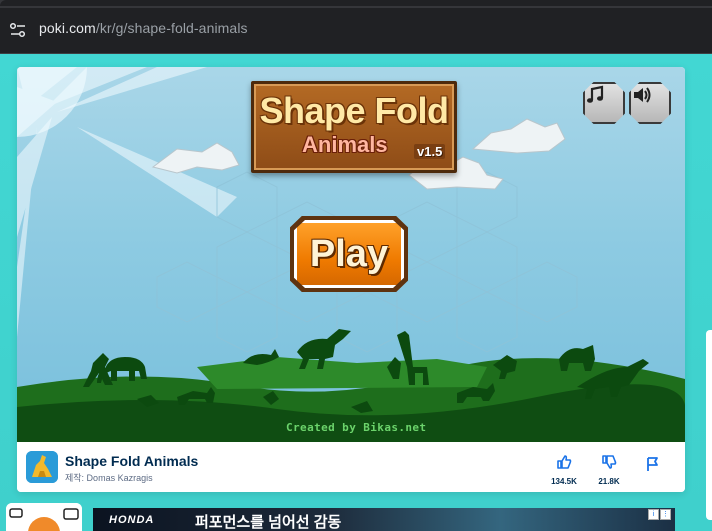  What do you see at coordinates (268, 522) in the screenshot?
I see `ad-headline: 퍼포먼스를 넘어선 감동` at bounding box center [268, 522].